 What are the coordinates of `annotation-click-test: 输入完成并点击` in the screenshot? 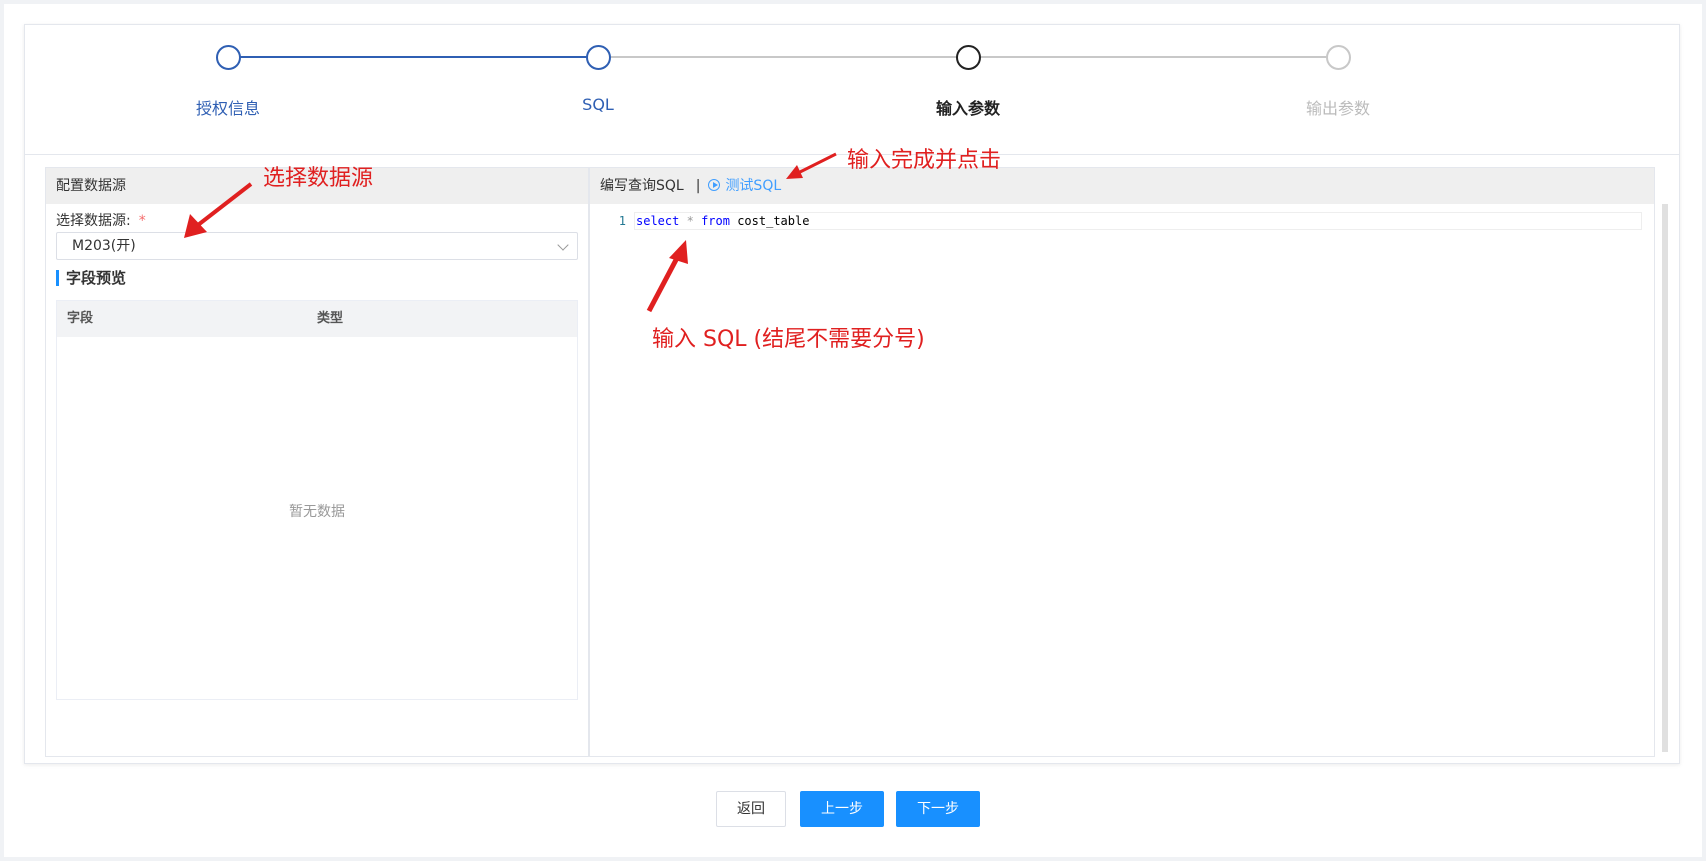 It's located at (924, 160).